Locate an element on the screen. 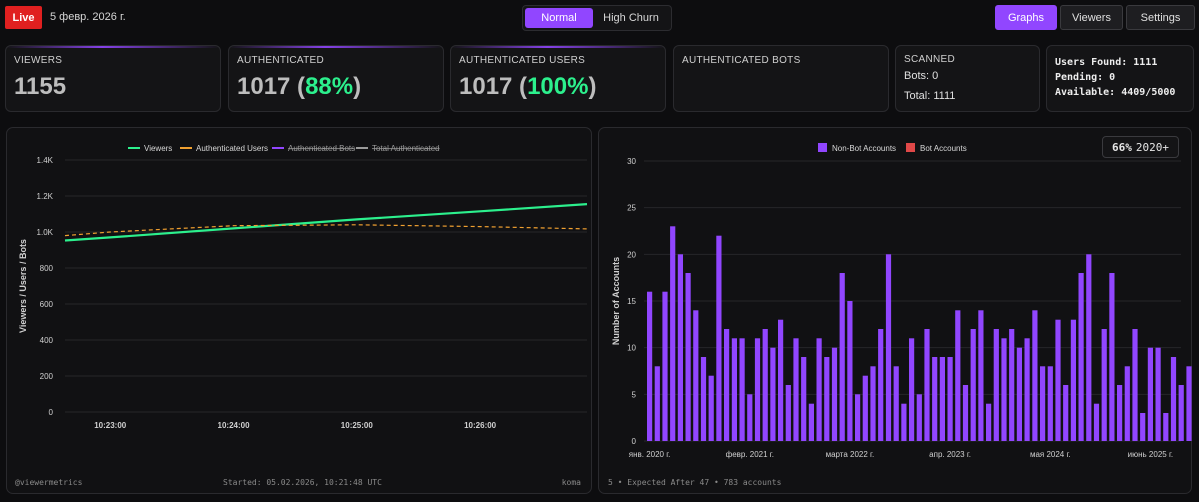 The width and height of the screenshot is (1199, 502). x-tick-label: апр. 2023 г. is located at coordinates (950, 454).